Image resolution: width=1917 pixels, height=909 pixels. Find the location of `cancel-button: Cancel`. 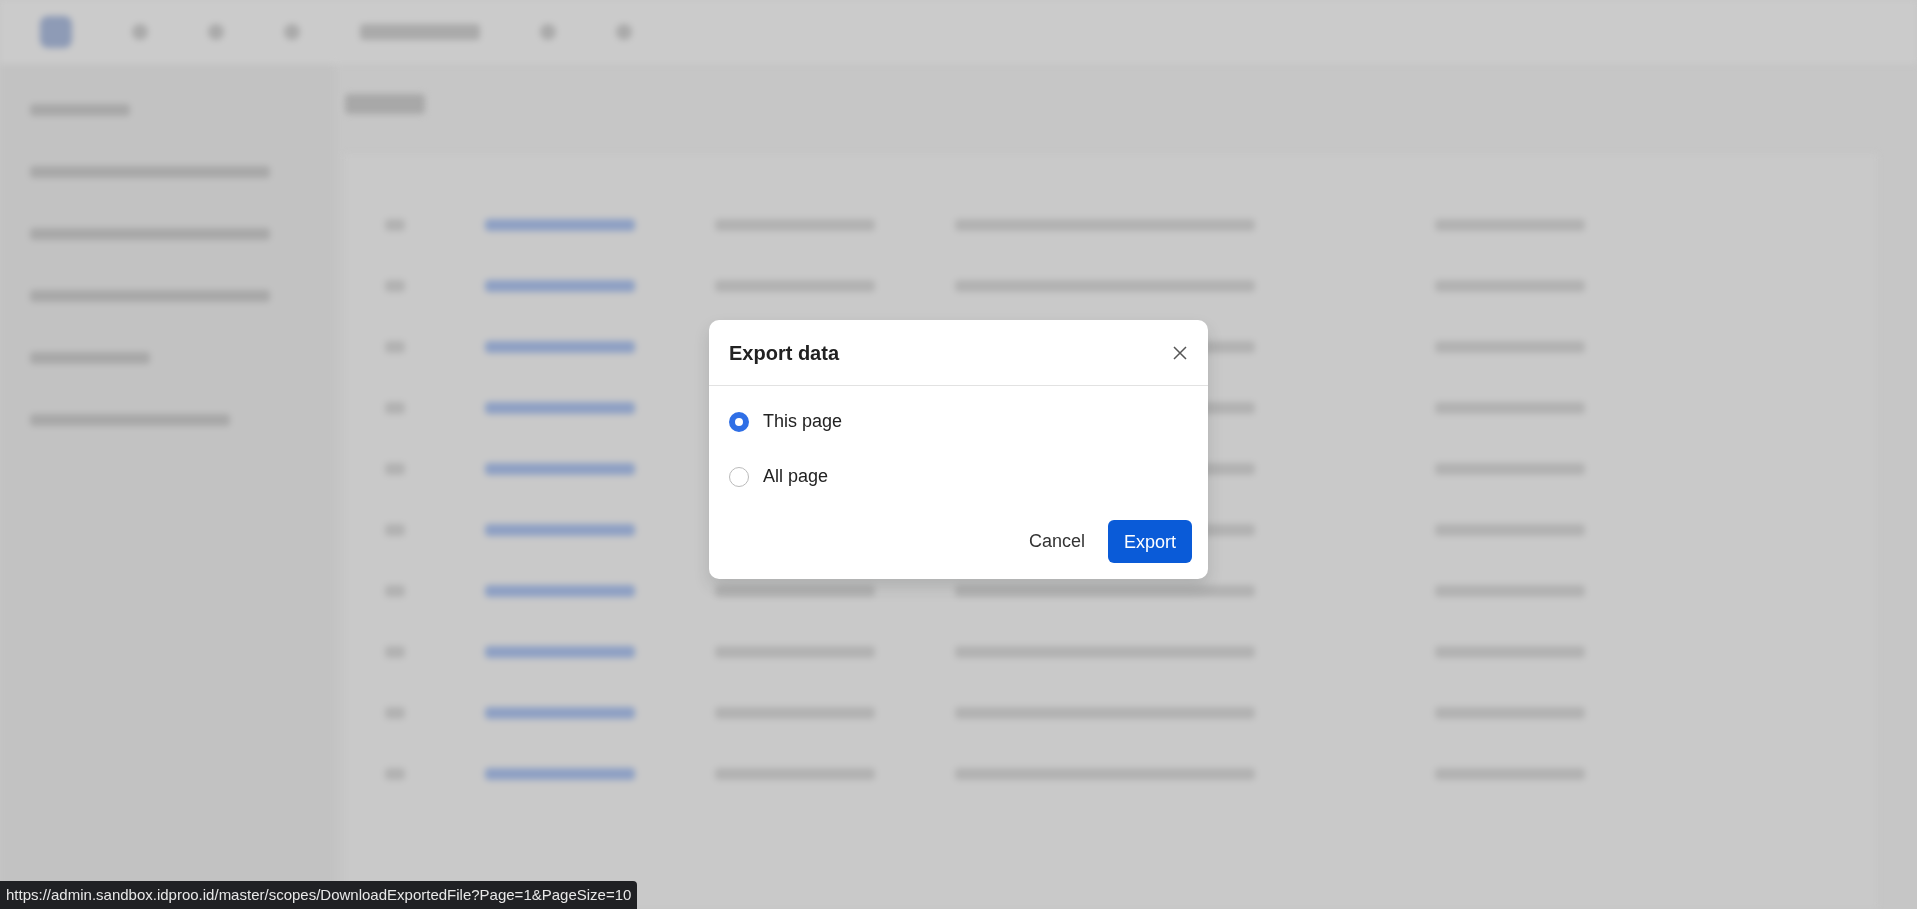

cancel-button: Cancel is located at coordinates (1056, 541).